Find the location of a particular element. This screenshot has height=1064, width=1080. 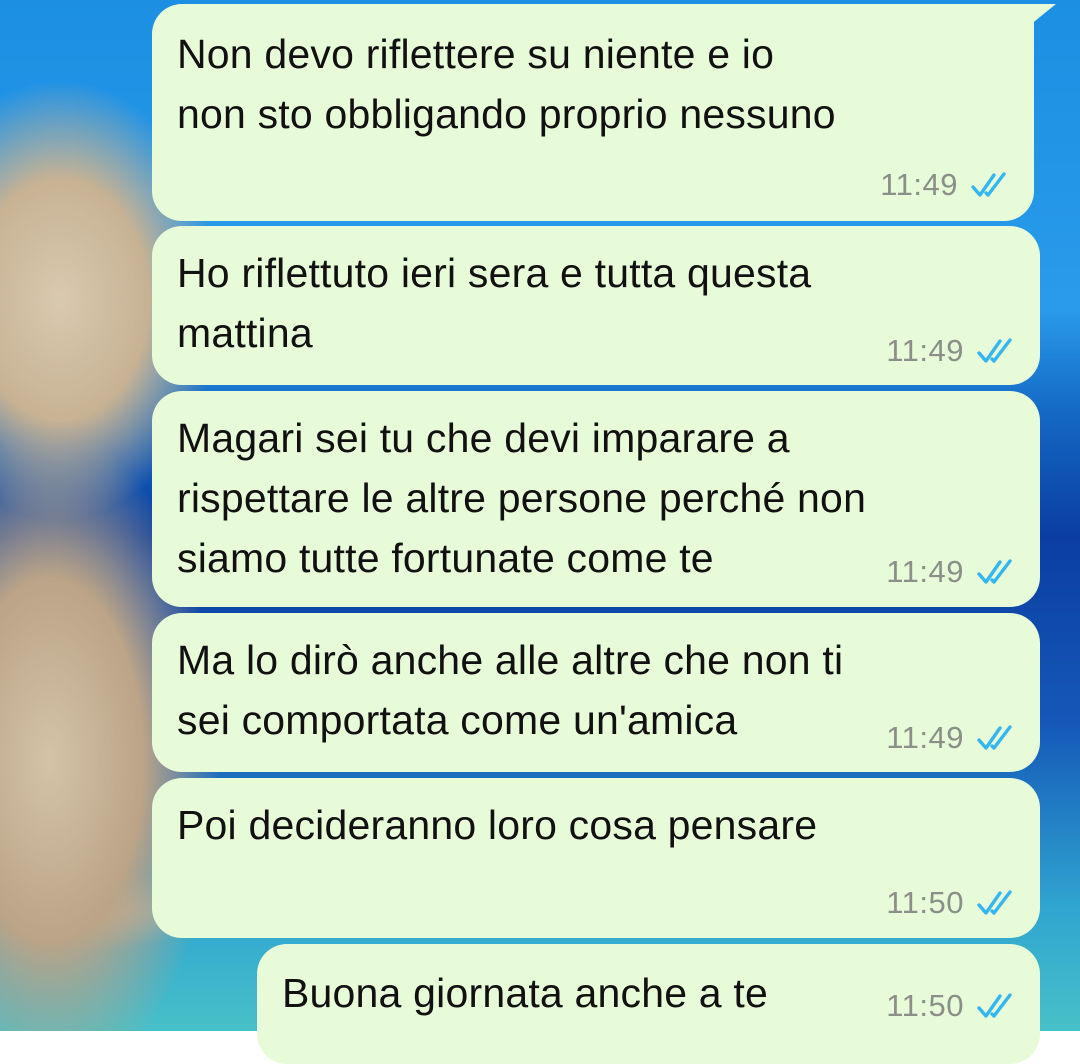

message-line: Ho riflettuto ieri sera e tutta questa is located at coordinates (494, 273).